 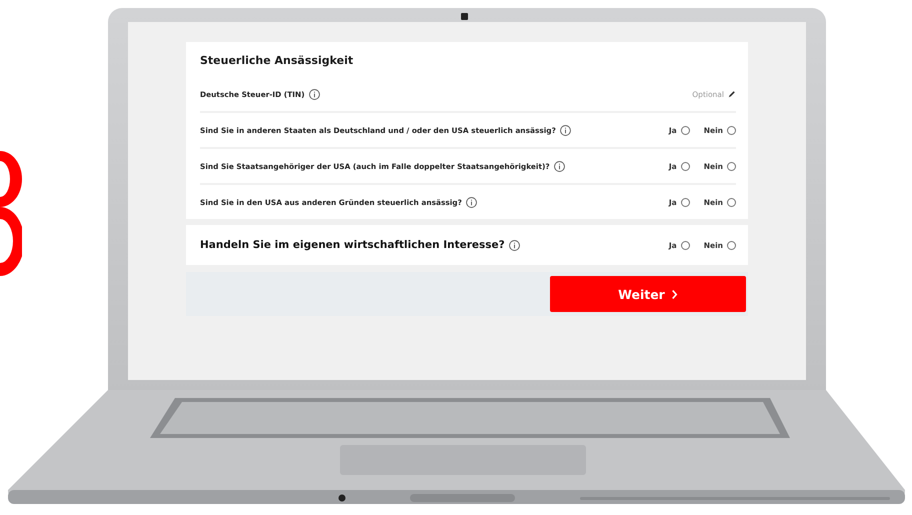 What do you see at coordinates (732, 94) in the screenshot?
I see `pencil-icon` at bounding box center [732, 94].